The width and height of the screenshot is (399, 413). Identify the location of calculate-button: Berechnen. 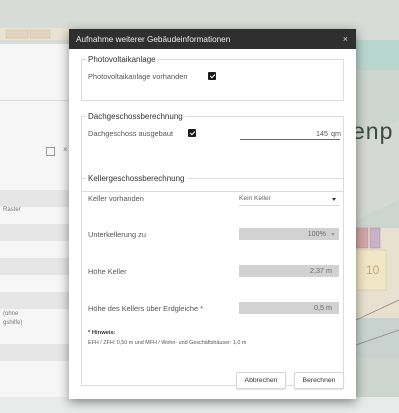
(319, 380).